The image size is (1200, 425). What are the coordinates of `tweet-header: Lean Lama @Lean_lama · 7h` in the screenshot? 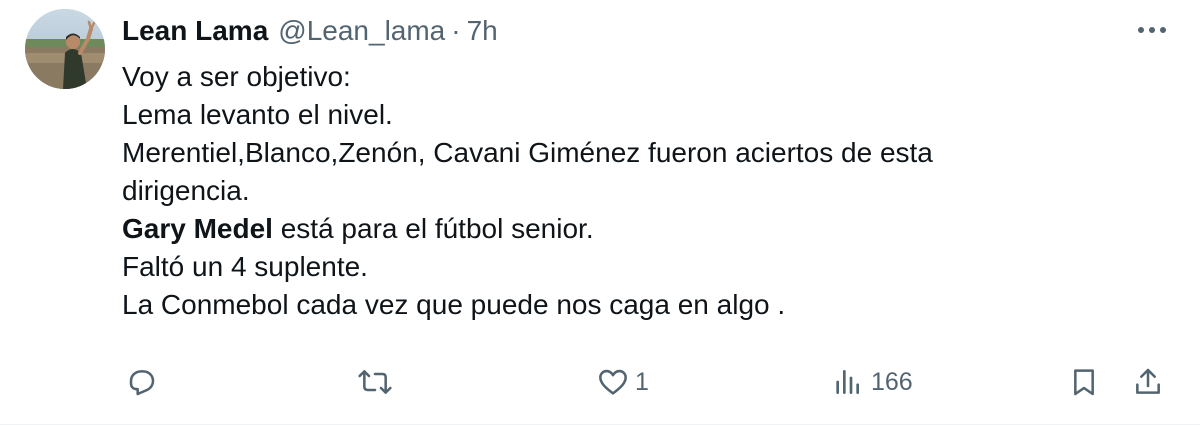 It's located at (310, 31).